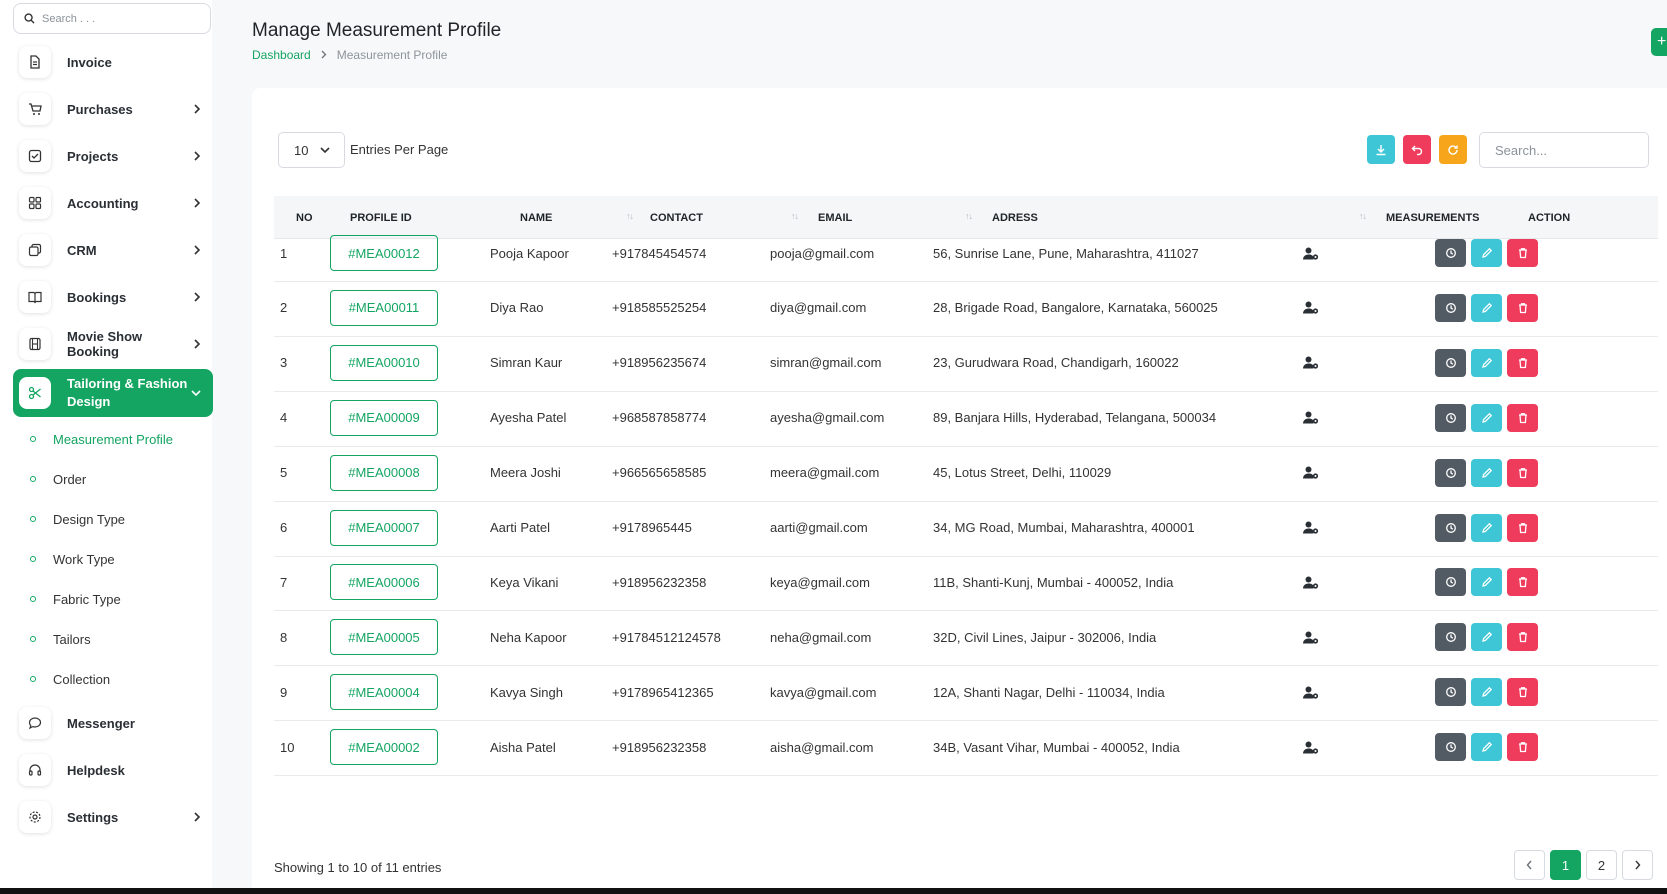 This screenshot has width=1667, height=894. Describe the element at coordinates (112, 18) in the screenshot. I see `sidebar-search-input: Search . . .` at that location.